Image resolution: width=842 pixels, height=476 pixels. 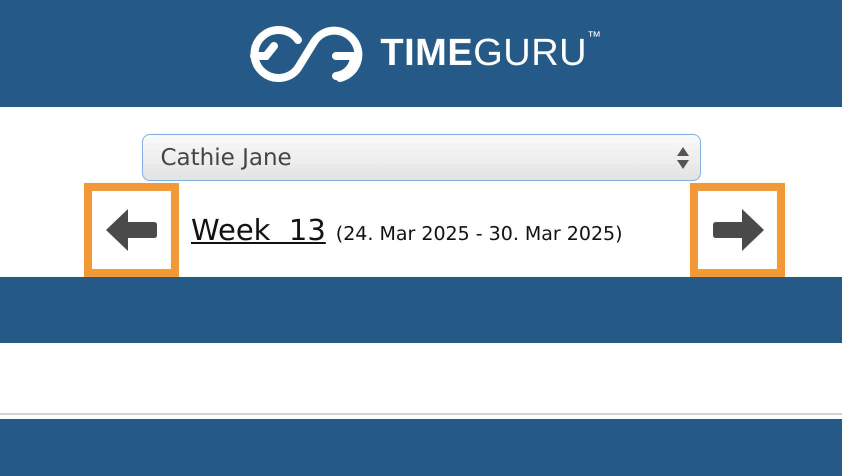 I want to click on next-week-button, so click(x=737, y=230).